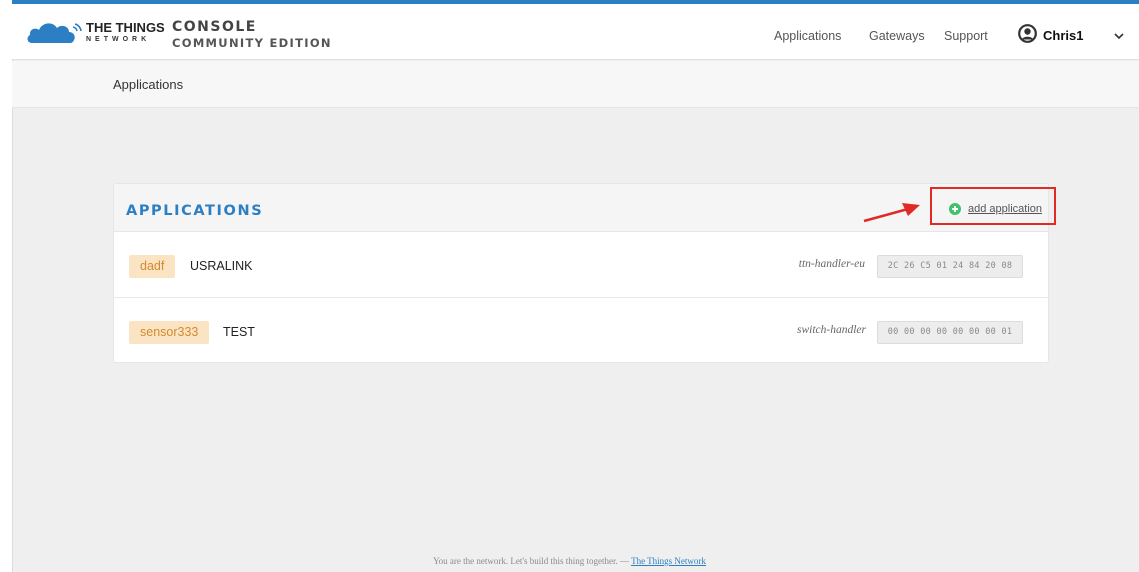 Image resolution: width=1139 pixels, height=572 pixels. What do you see at coordinates (152, 266) in the screenshot?
I see `application-id-badge: dadf` at bounding box center [152, 266].